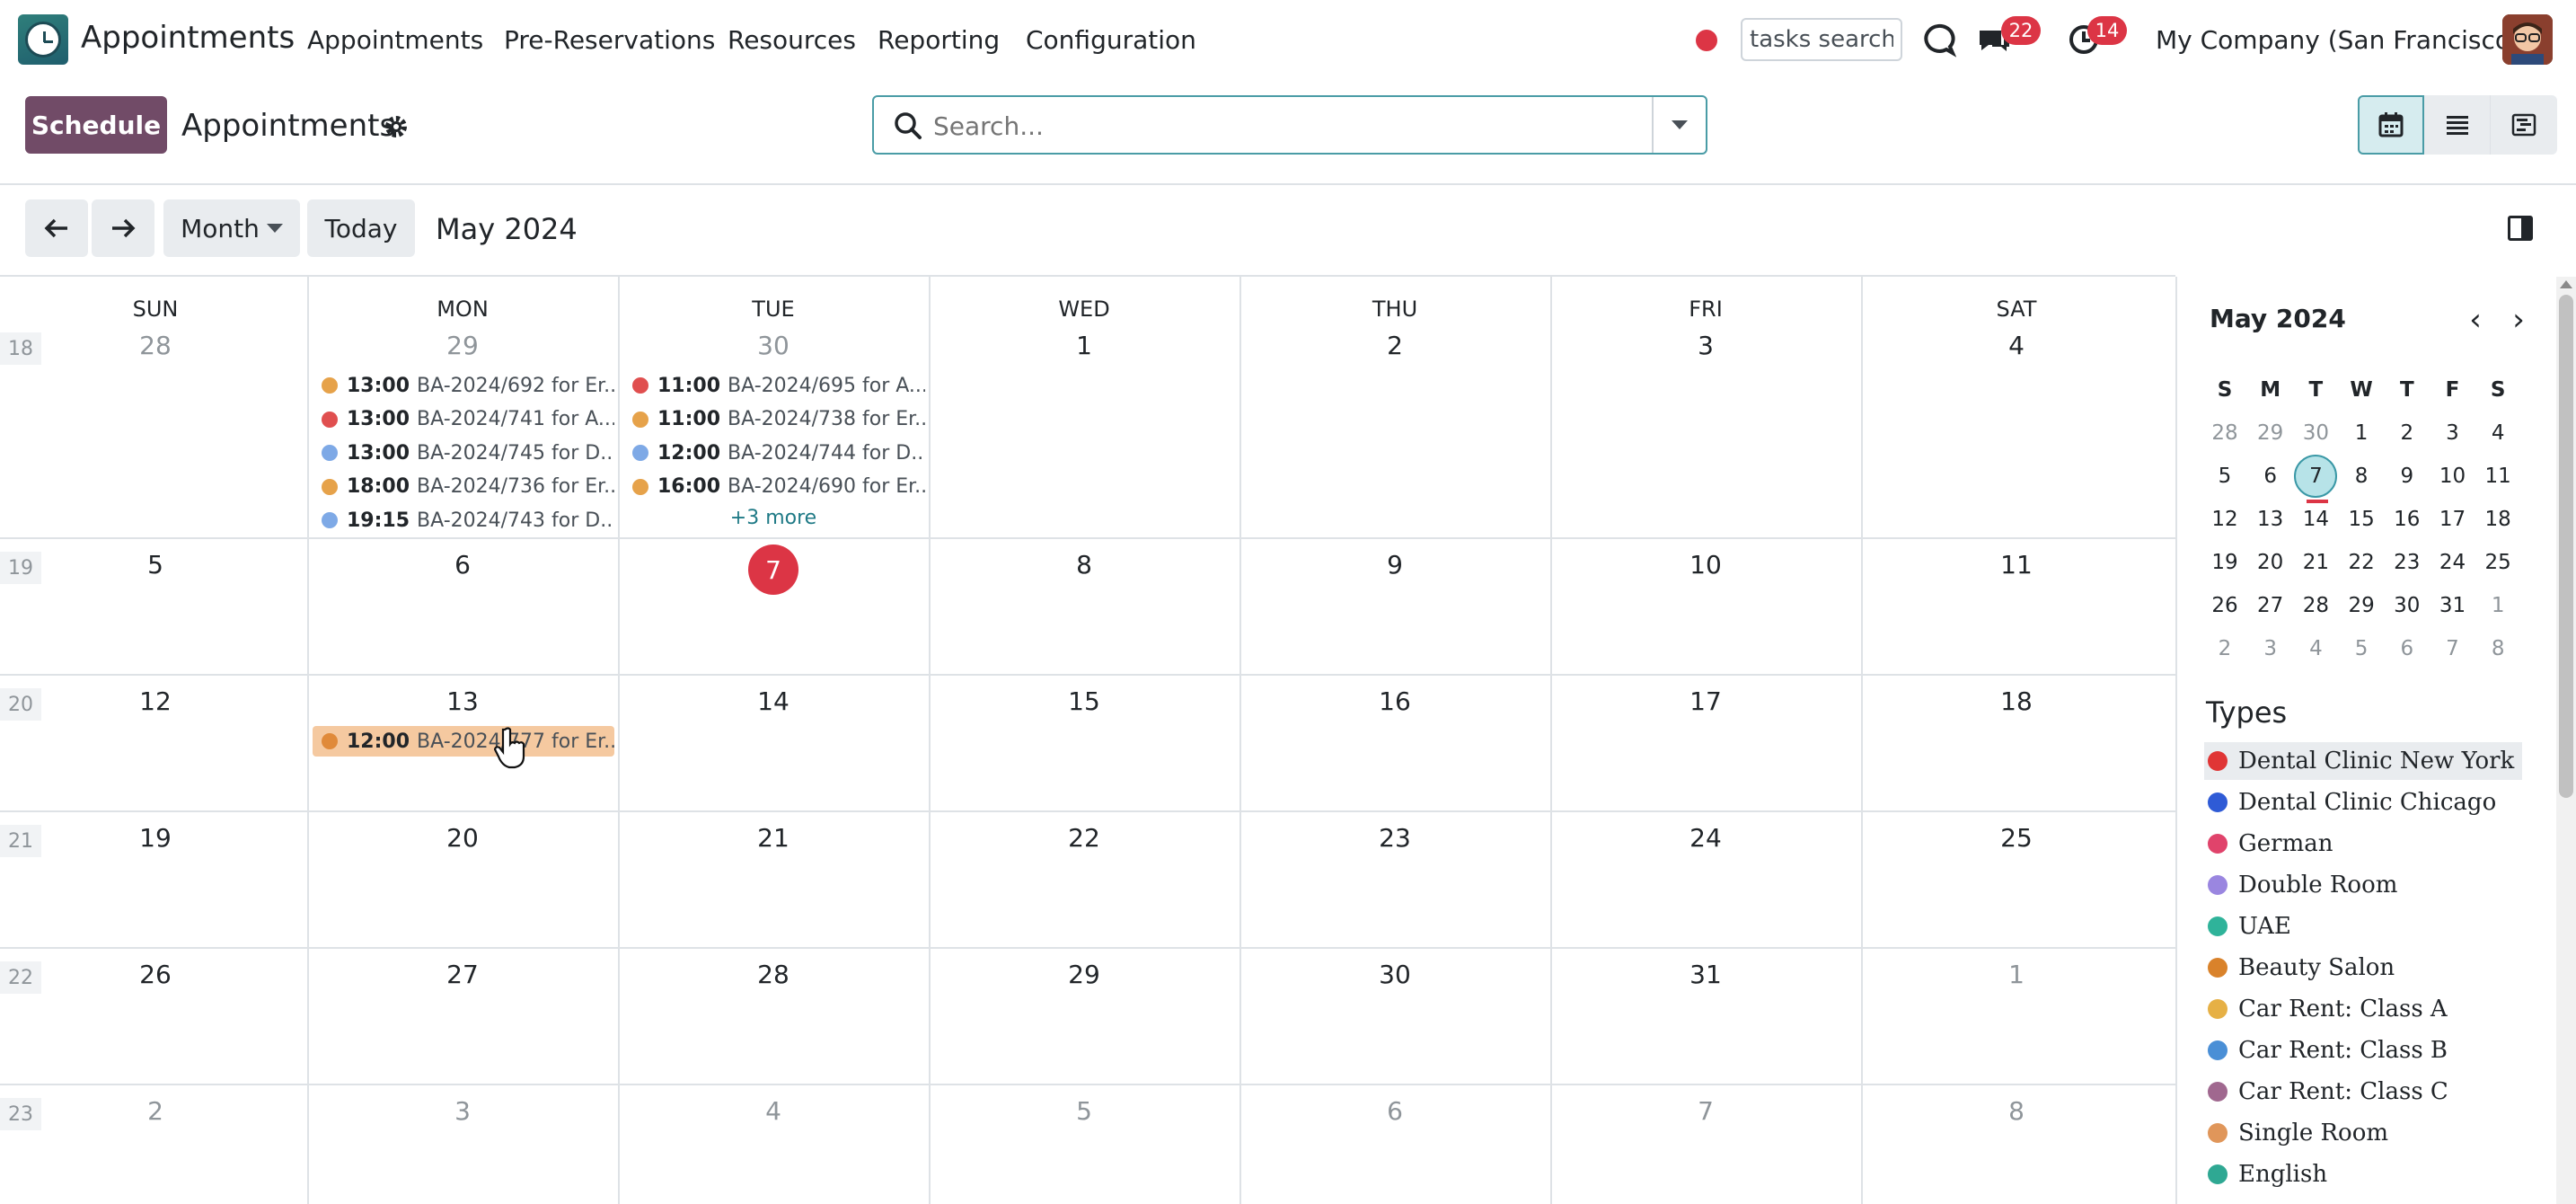 Image resolution: width=2576 pixels, height=1204 pixels. I want to click on day-number: 16, so click(1394, 701).